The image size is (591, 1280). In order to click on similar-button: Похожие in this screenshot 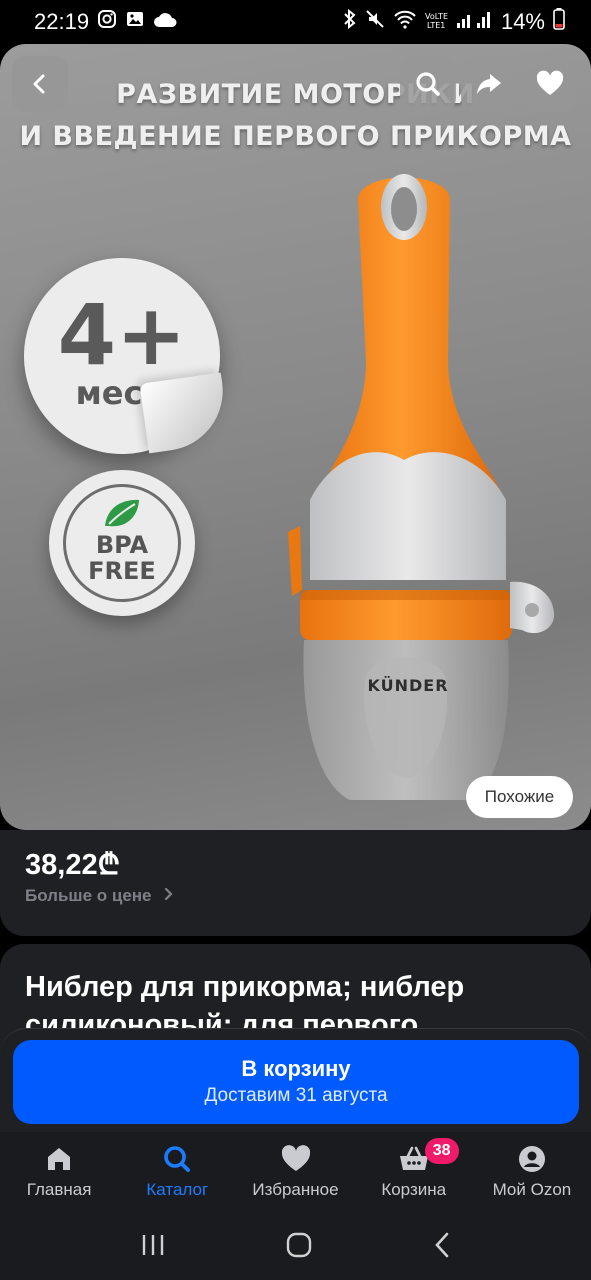, I will do `click(519, 797)`.